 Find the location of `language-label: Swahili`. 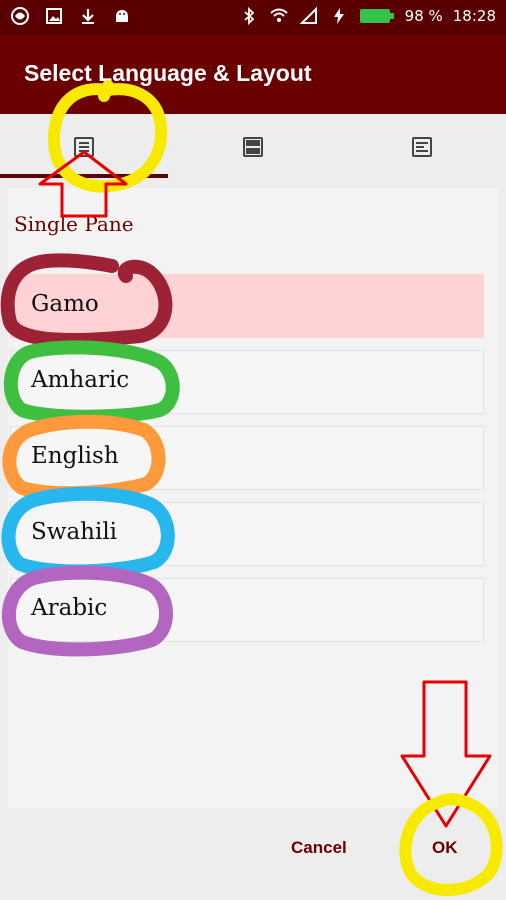

language-label: Swahili is located at coordinates (74, 532).